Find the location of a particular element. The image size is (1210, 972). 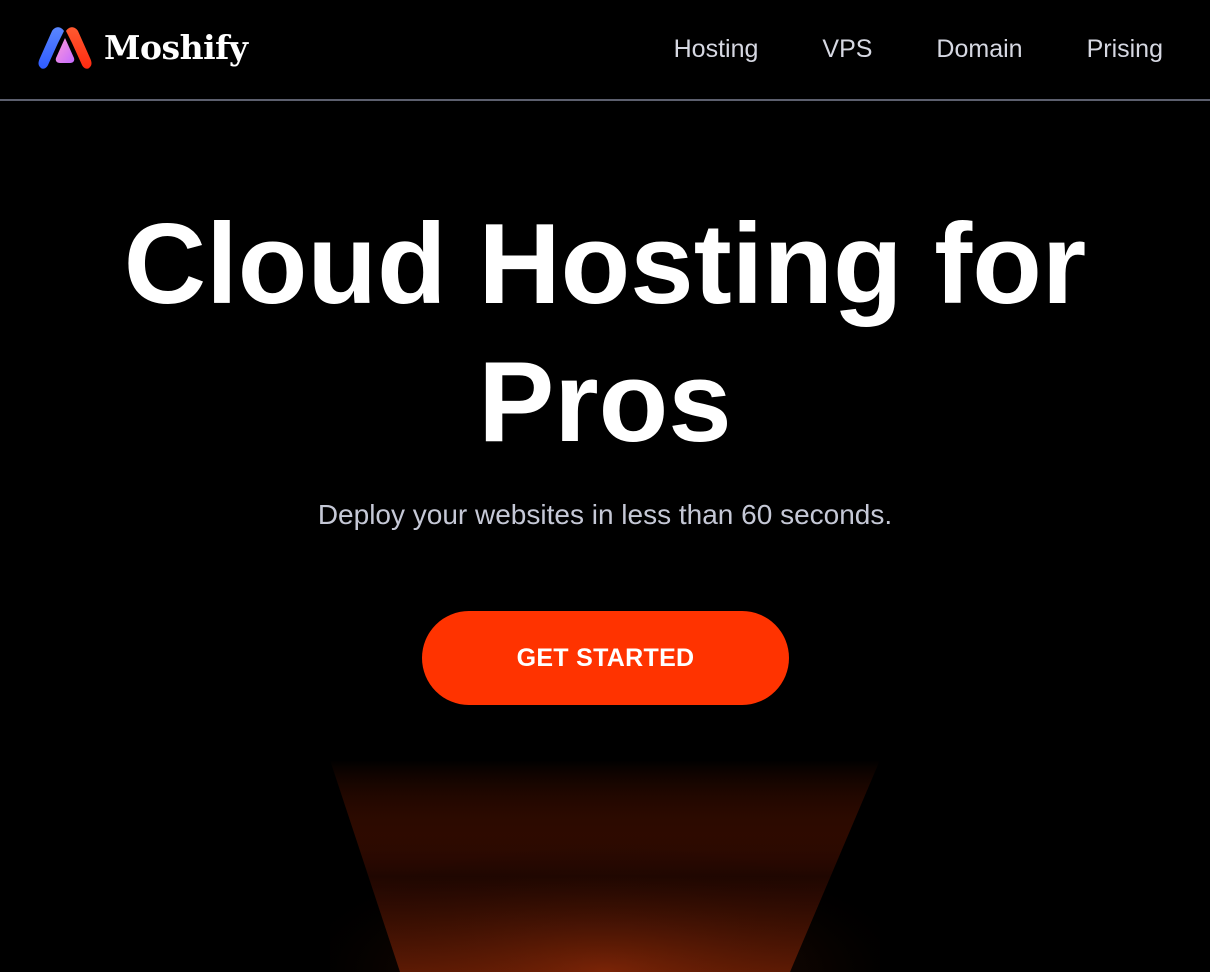

brand-home-link: Moshify is located at coordinates (143, 48).